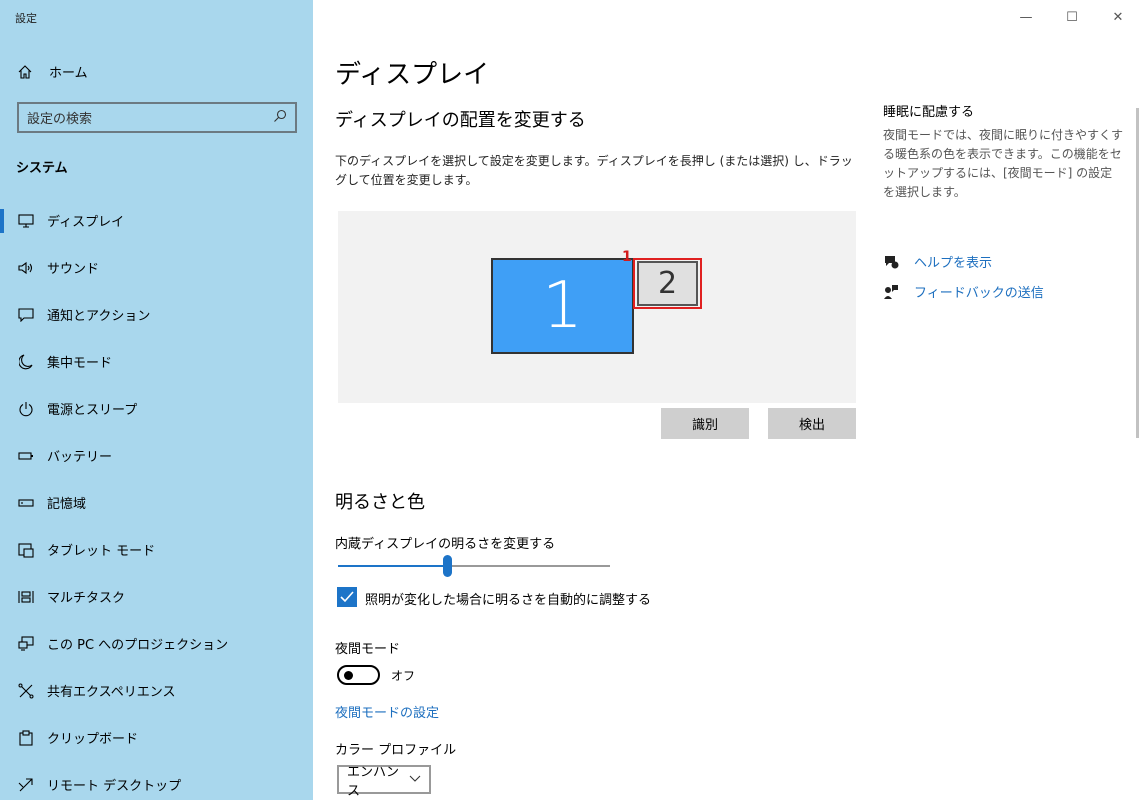  Describe the element at coordinates (101, 551) in the screenshot. I see `sidebar-item-label: タブレット モード` at that location.